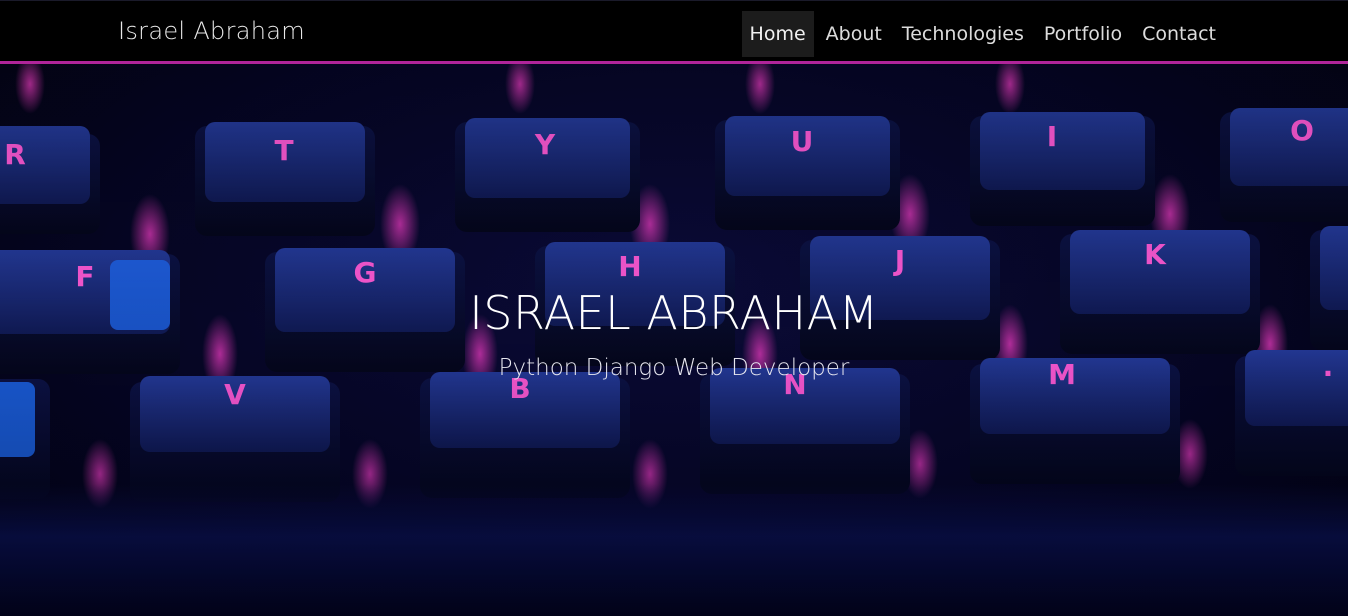 The height and width of the screenshot is (616, 1348). I want to click on nav-link-contact: Contact, so click(1179, 34).